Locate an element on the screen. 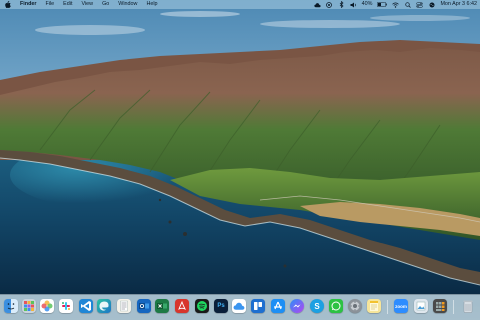 The width and height of the screenshot is (480, 320). edge-icon is located at coordinates (104, 306).